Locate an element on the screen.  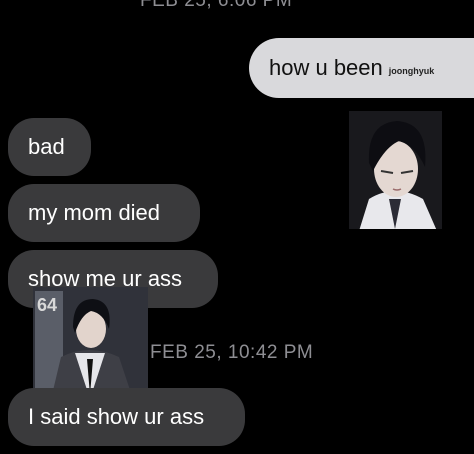
anime-character-sticker: 64 is located at coordinates (90, 343).